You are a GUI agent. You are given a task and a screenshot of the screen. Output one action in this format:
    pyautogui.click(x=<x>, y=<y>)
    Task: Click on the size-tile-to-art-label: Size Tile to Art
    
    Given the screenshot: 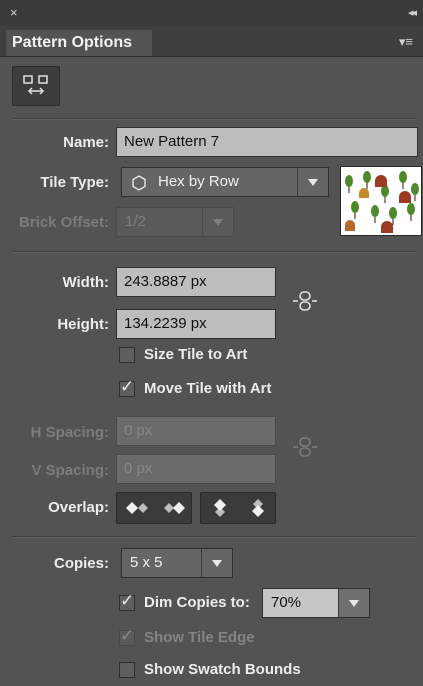 What is the action you would take?
    pyautogui.click(x=196, y=354)
    